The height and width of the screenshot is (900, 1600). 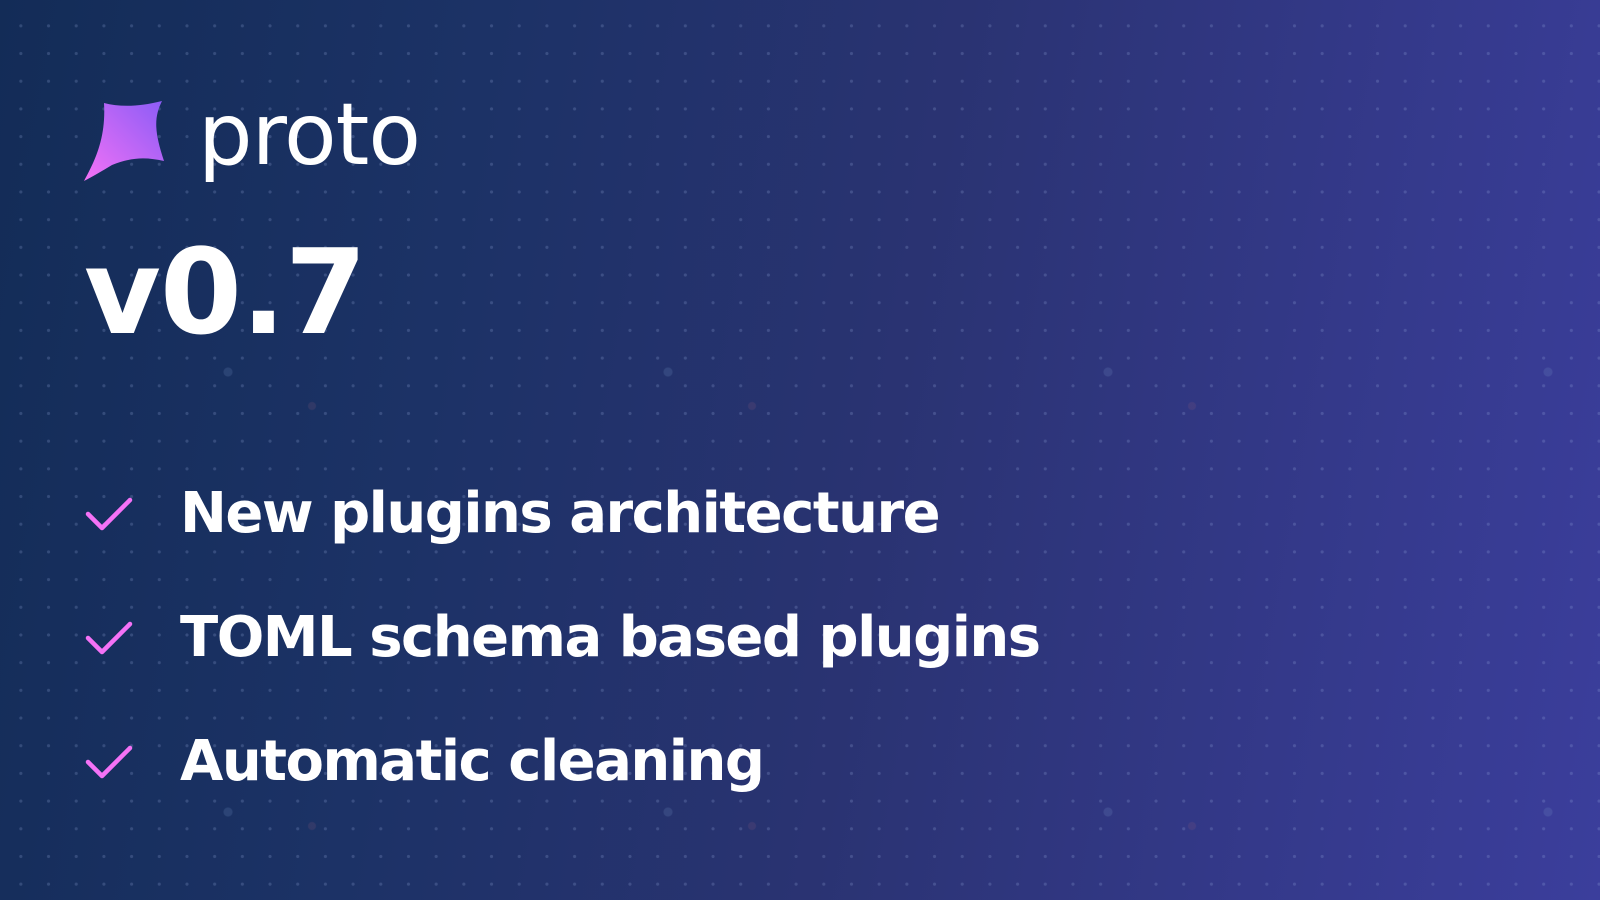 I want to click on list-item: TOML schema based plugins, so click(x=562, y=638).